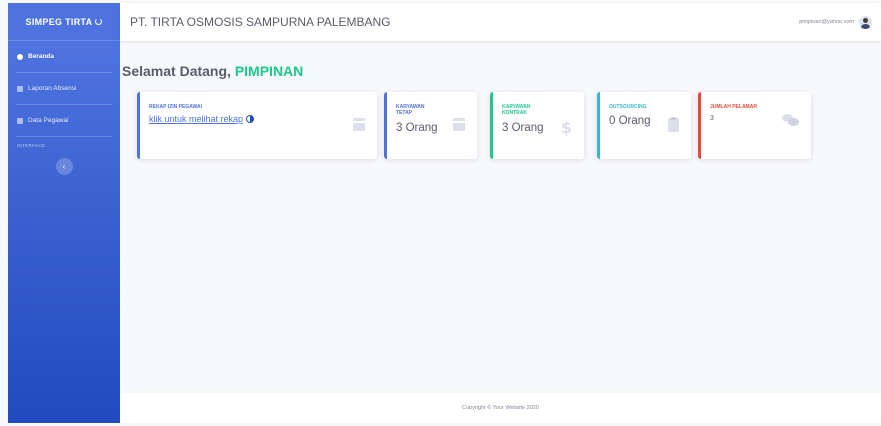 This screenshot has width=881, height=426. I want to click on sidebar-item-laporan-absensi: Laporan Absensi, so click(64, 88).